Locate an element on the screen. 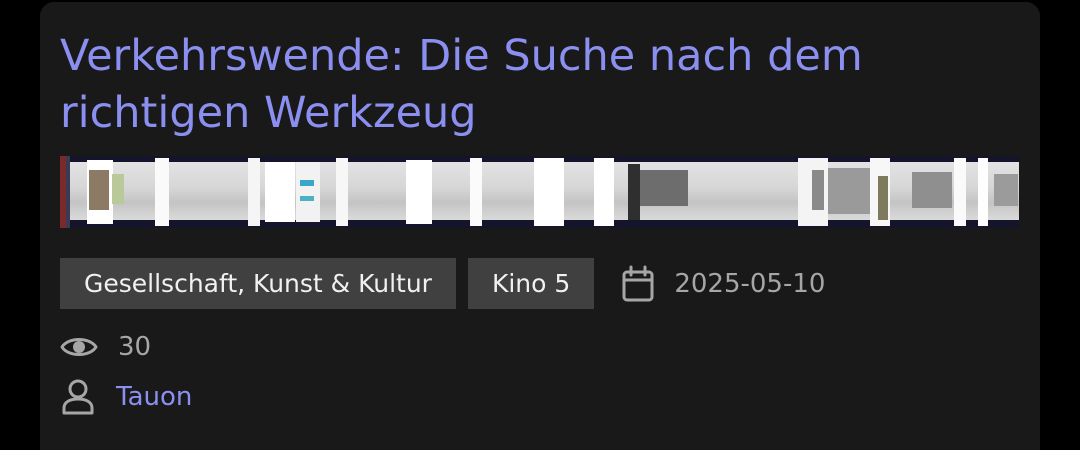 The height and width of the screenshot is (450, 1080). views-row: 30 is located at coordinates (105, 347).